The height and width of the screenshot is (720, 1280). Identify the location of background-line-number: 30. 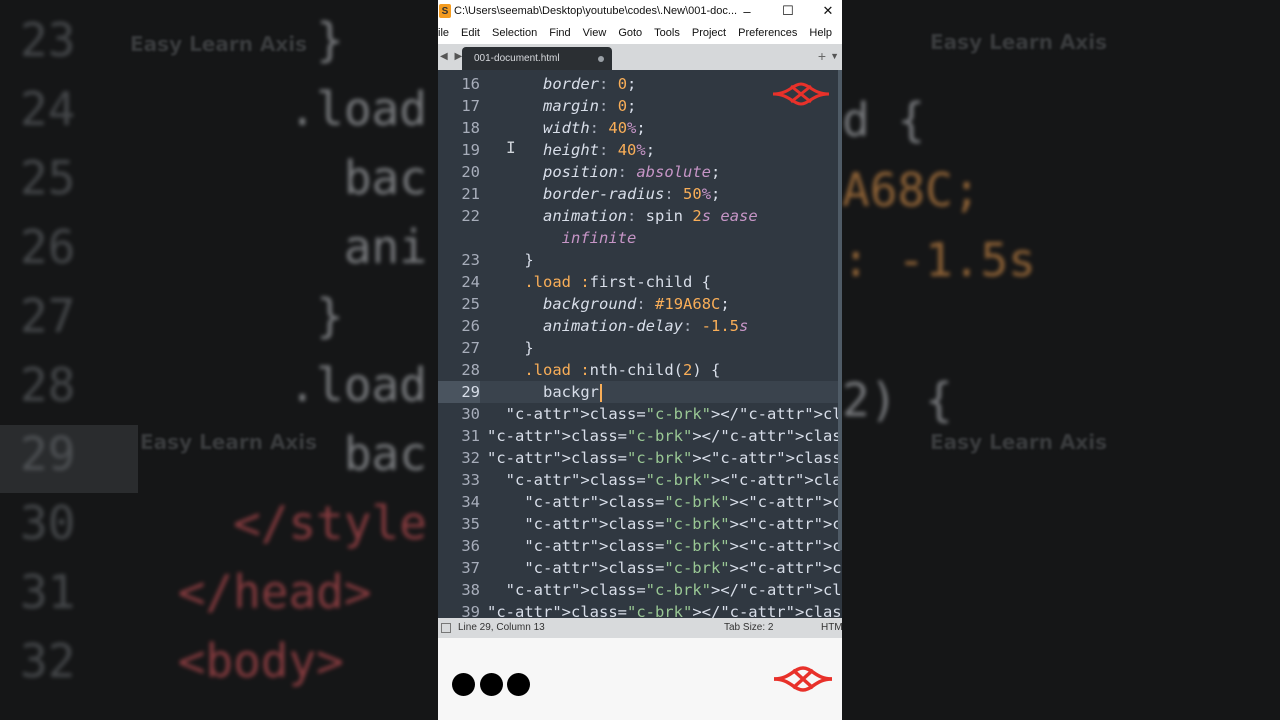
(48, 523).